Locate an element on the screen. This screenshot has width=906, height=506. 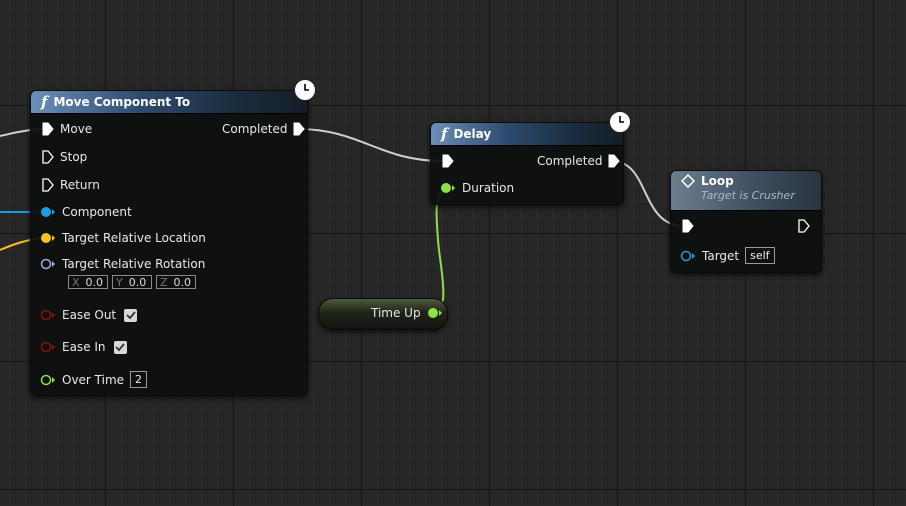
rotator-pin-icon is located at coordinates (47, 264).